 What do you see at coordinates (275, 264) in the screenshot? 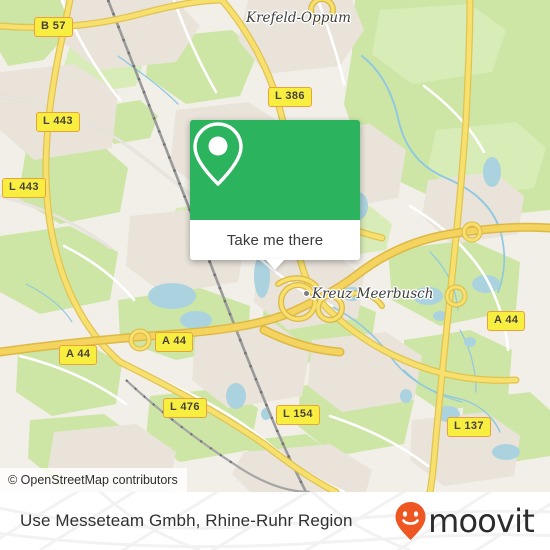
I see `popup-tail` at bounding box center [275, 264].